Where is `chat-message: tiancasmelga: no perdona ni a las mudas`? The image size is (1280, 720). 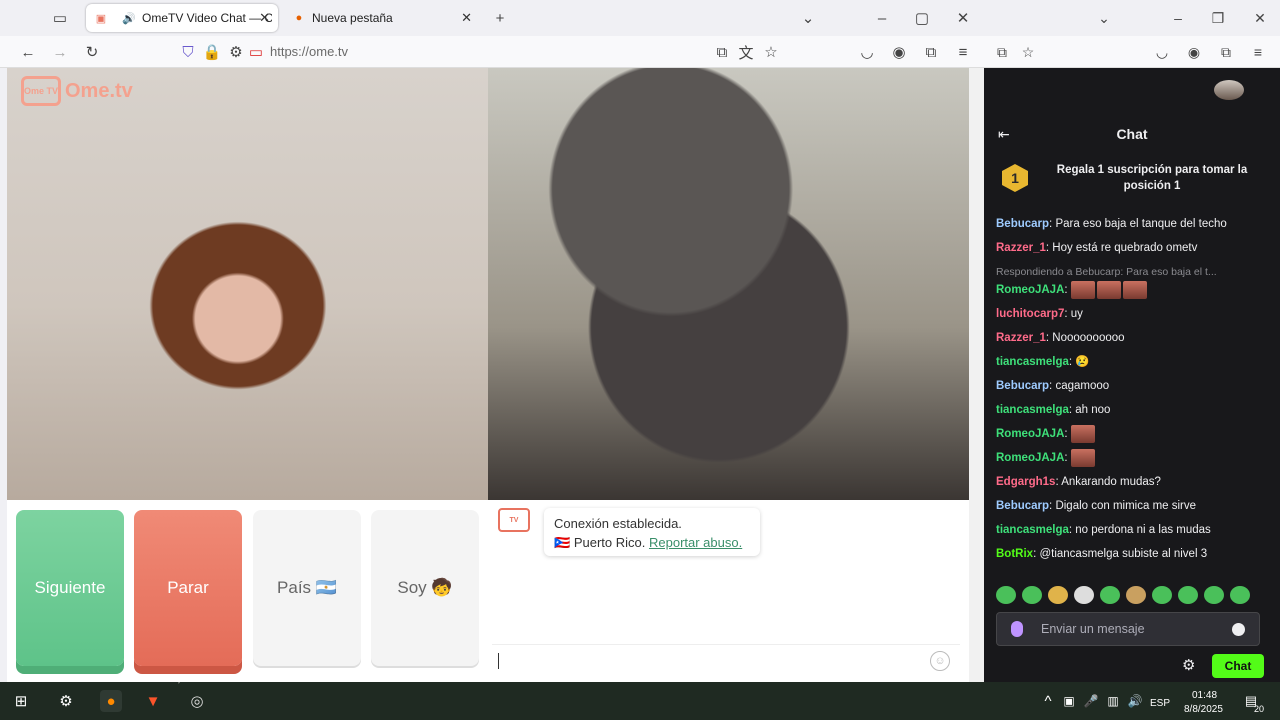 chat-message: tiancasmelga: no perdona ni a las mudas is located at coordinates (1131, 530).